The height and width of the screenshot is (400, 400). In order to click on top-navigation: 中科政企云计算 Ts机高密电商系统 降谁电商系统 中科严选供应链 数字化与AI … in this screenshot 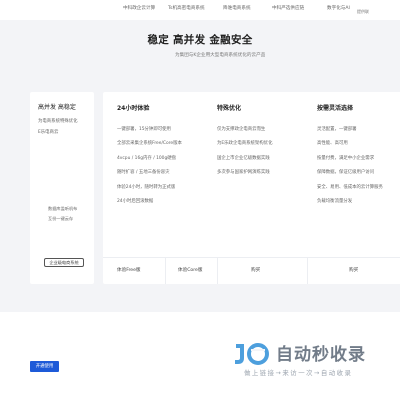, I will do `click(200, 10)`.